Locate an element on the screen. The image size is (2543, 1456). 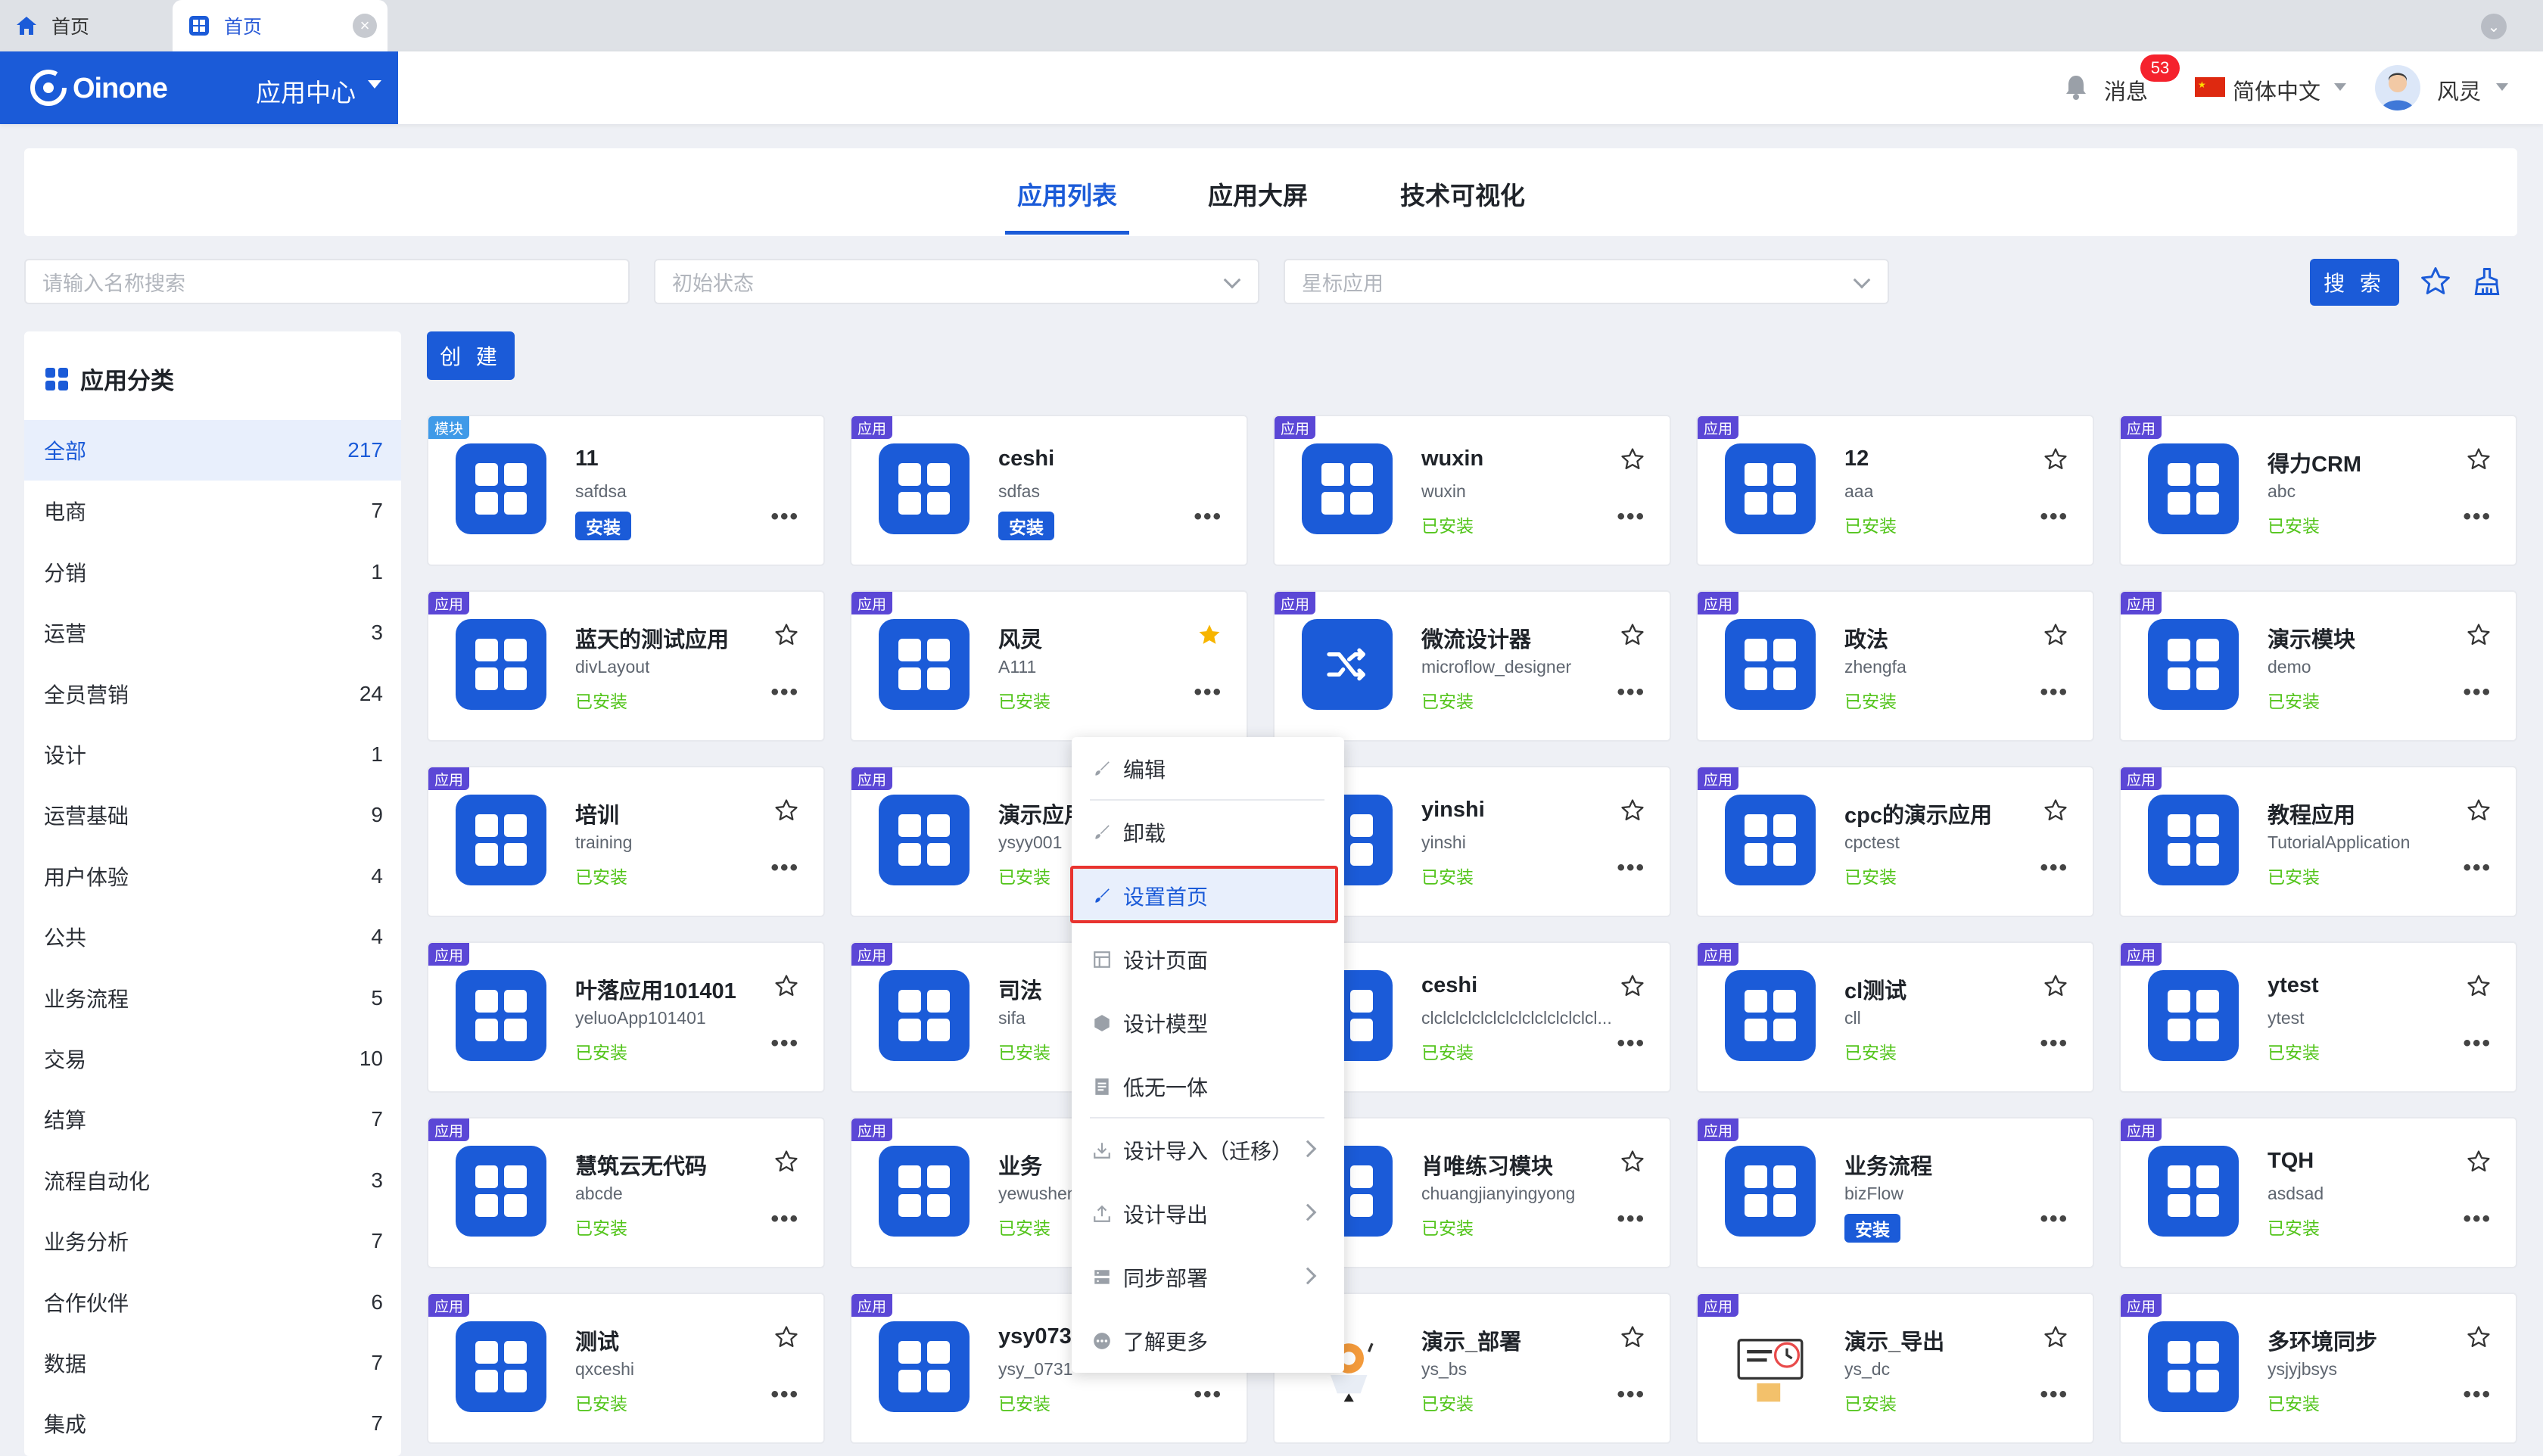
app-card: 应用 培训 training 已安装 ••• is located at coordinates (626, 842).